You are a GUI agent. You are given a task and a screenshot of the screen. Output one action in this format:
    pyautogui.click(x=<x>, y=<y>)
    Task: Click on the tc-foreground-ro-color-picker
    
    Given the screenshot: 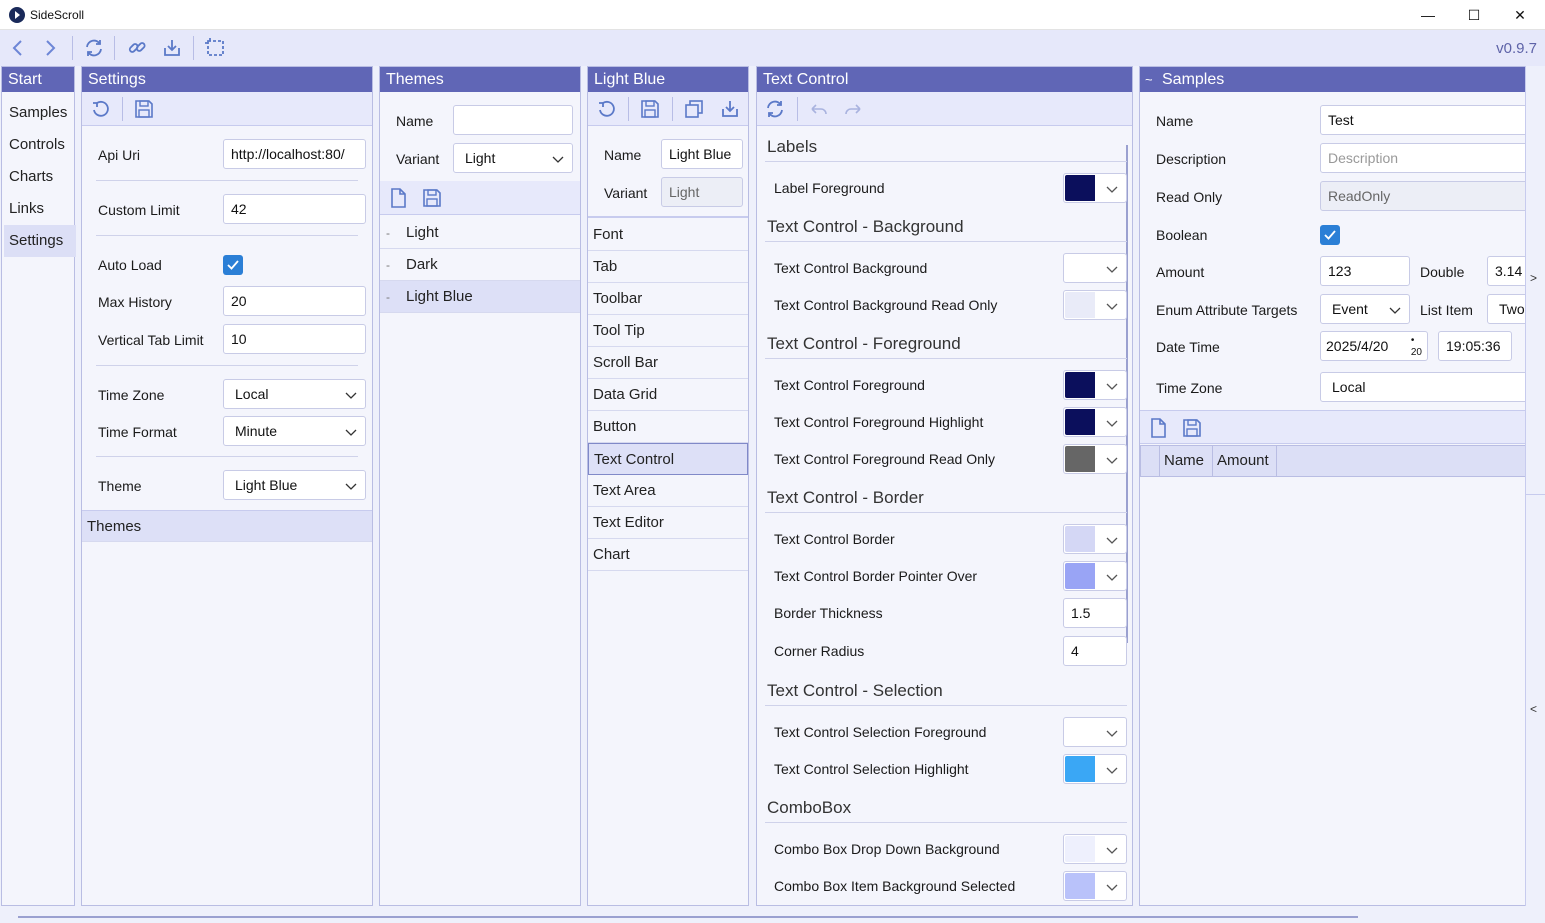 What is the action you would take?
    pyautogui.click(x=1095, y=459)
    